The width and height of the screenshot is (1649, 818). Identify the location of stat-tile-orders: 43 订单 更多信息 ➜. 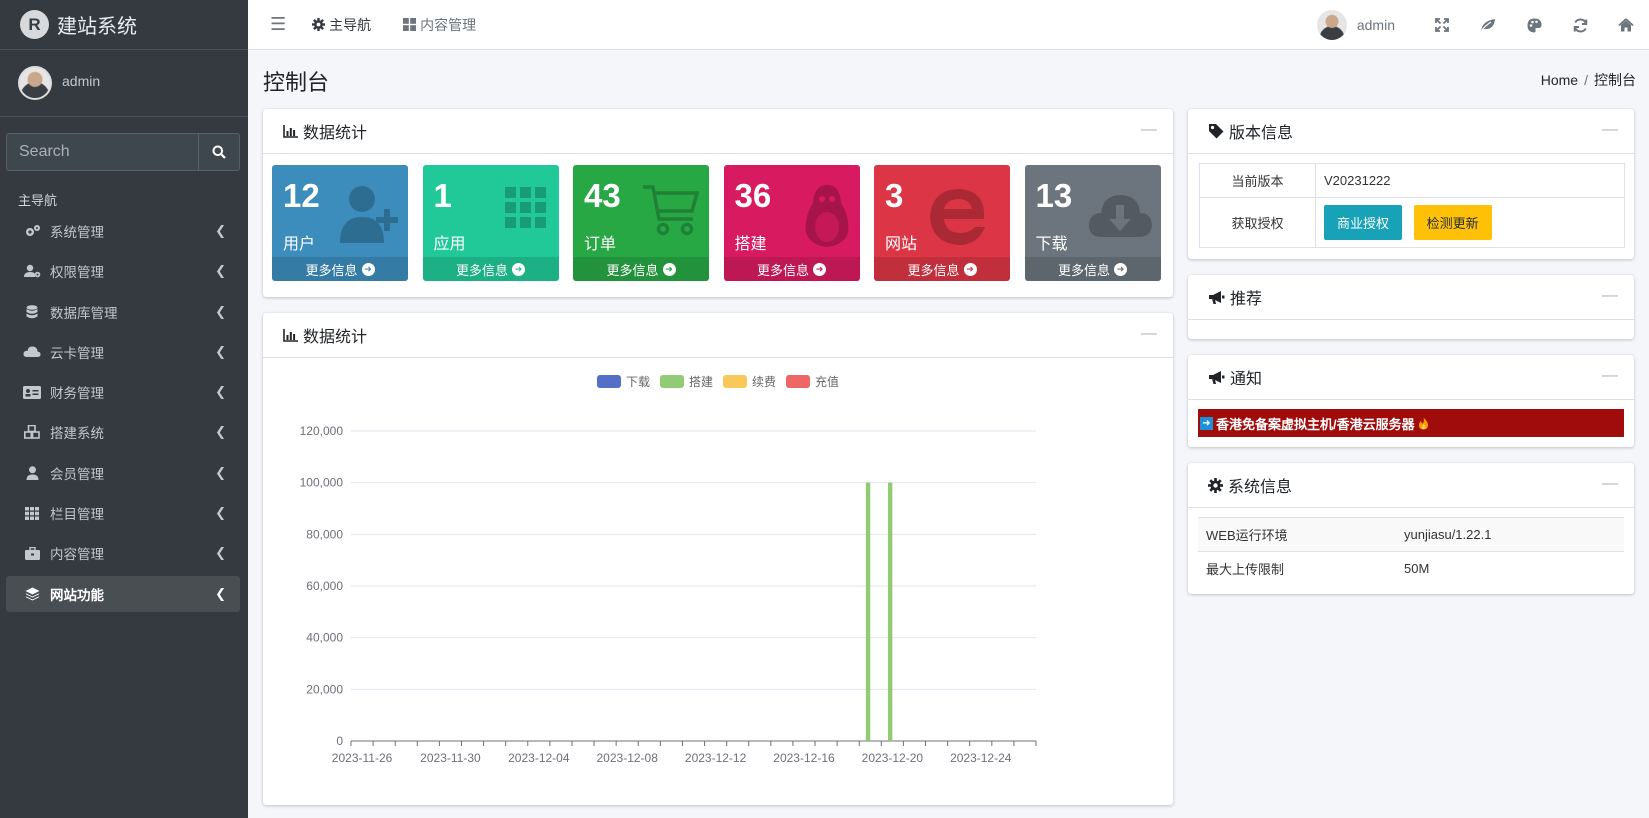
(641, 223).